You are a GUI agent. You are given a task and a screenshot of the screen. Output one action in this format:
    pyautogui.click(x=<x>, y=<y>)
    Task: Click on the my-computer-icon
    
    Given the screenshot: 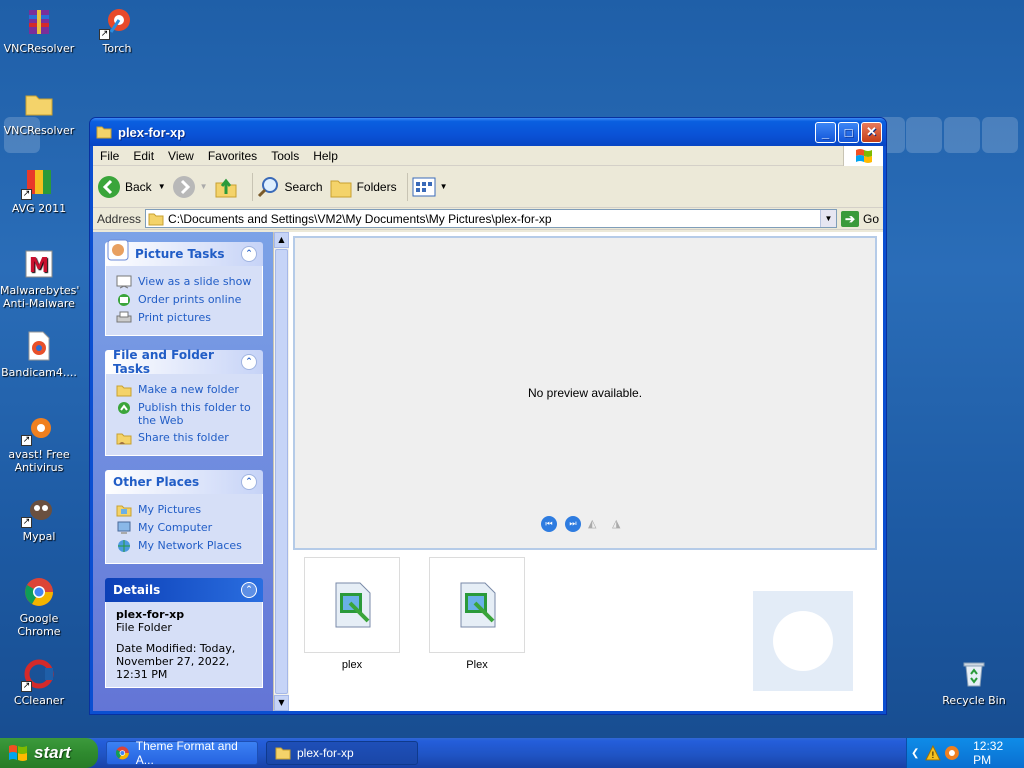 What is the action you would take?
    pyautogui.click(x=124, y=527)
    